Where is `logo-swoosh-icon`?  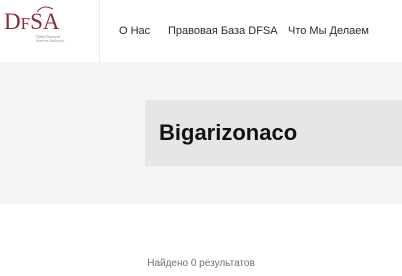 logo-swoosh-icon is located at coordinates (45, 9).